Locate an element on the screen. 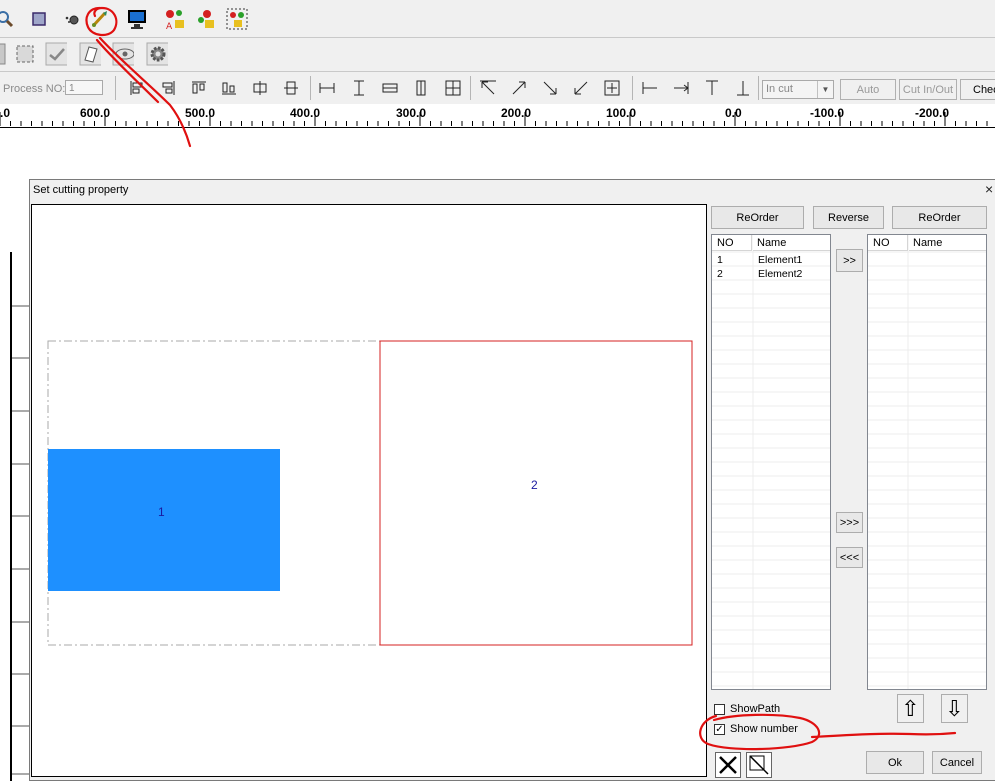  delete-path-icon is located at coordinates (728, 765).